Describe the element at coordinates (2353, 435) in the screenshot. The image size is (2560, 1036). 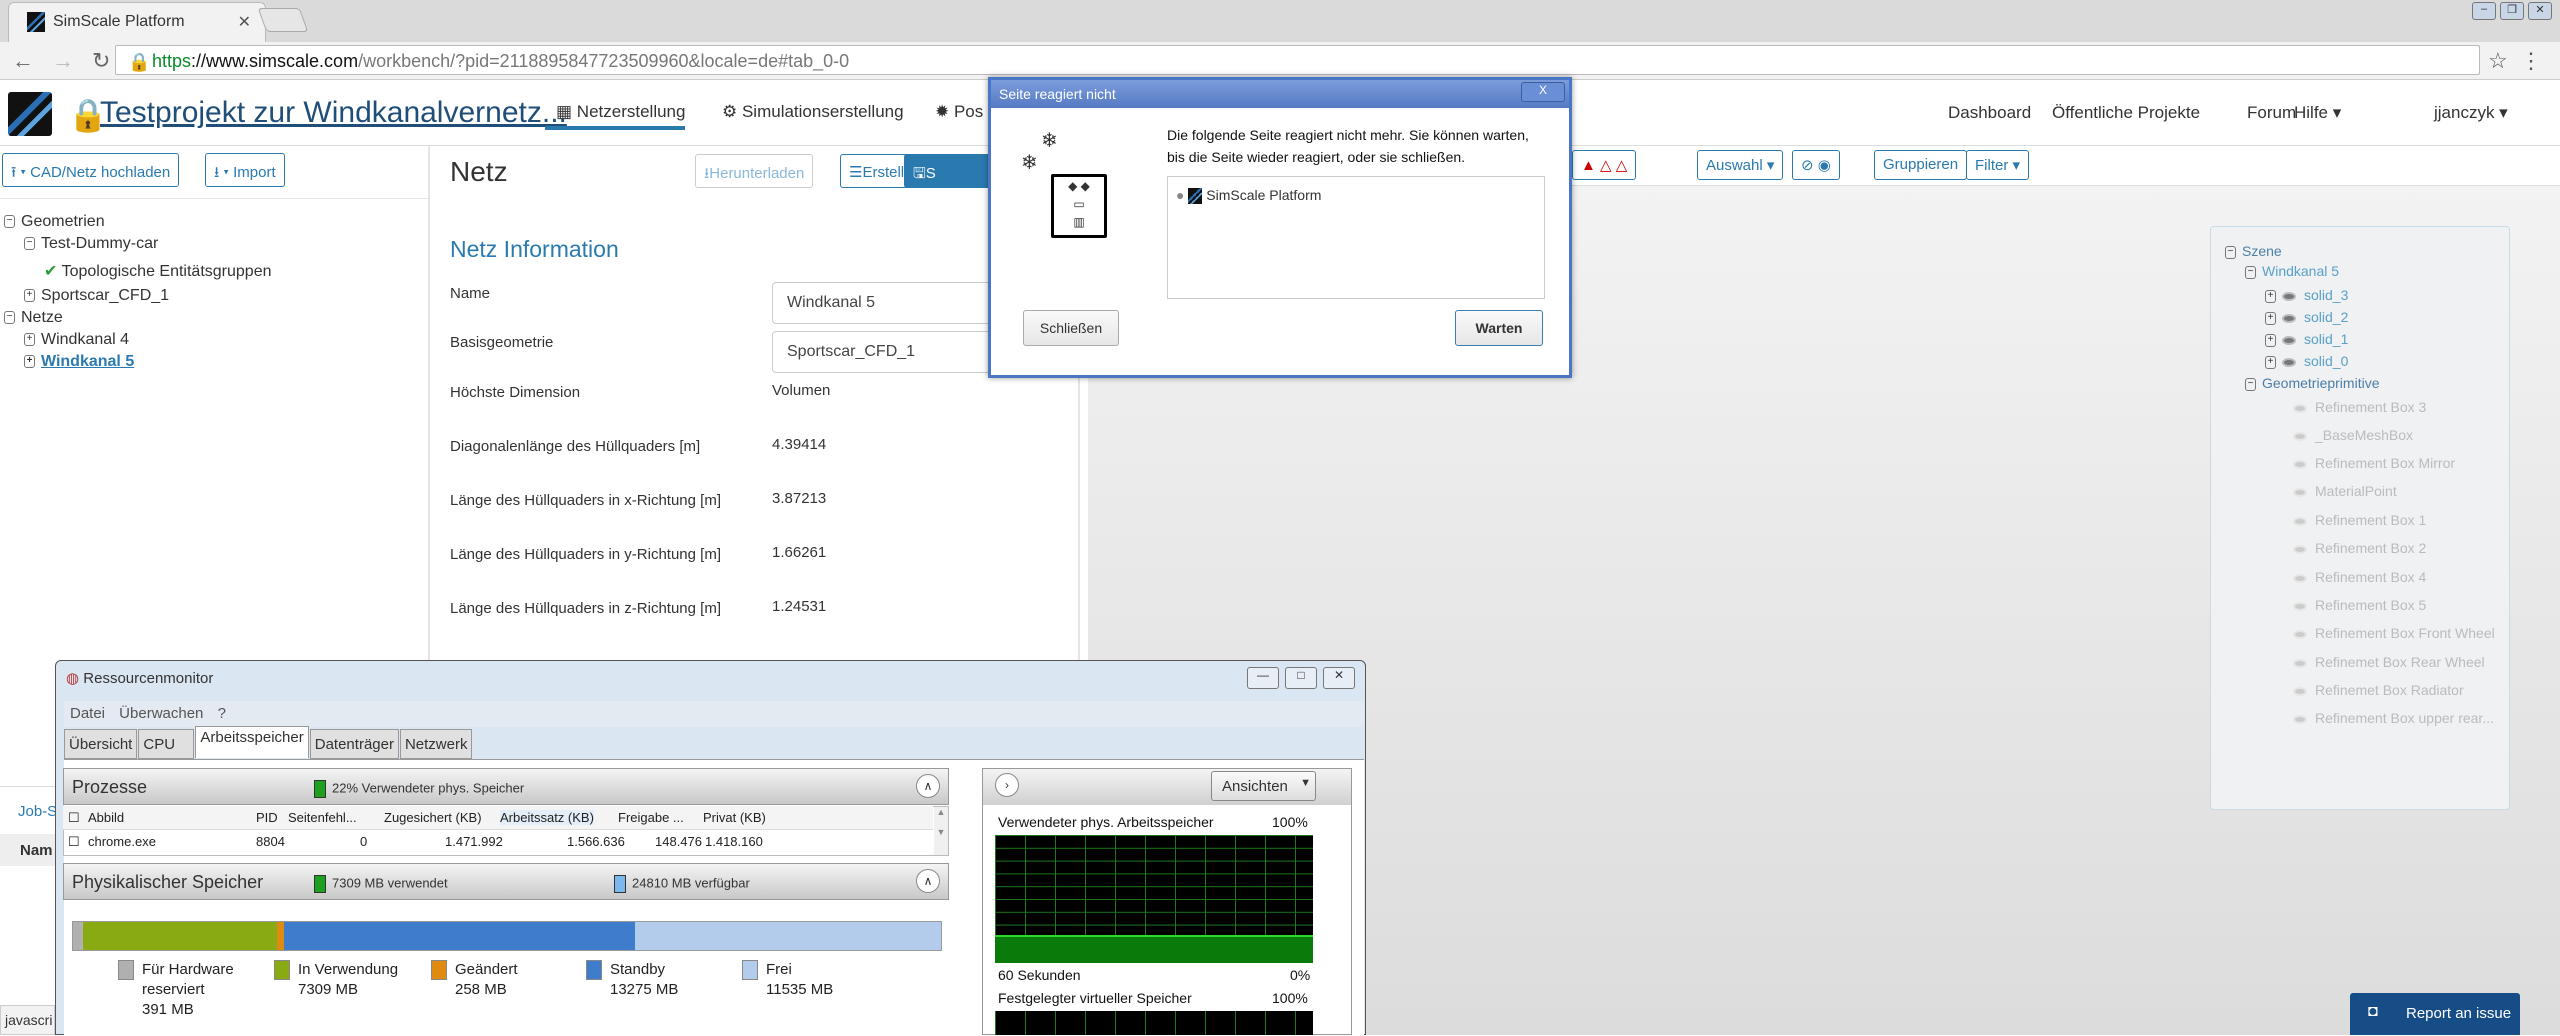
I see `scene-primitive: _BaseMeshBox` at that location.